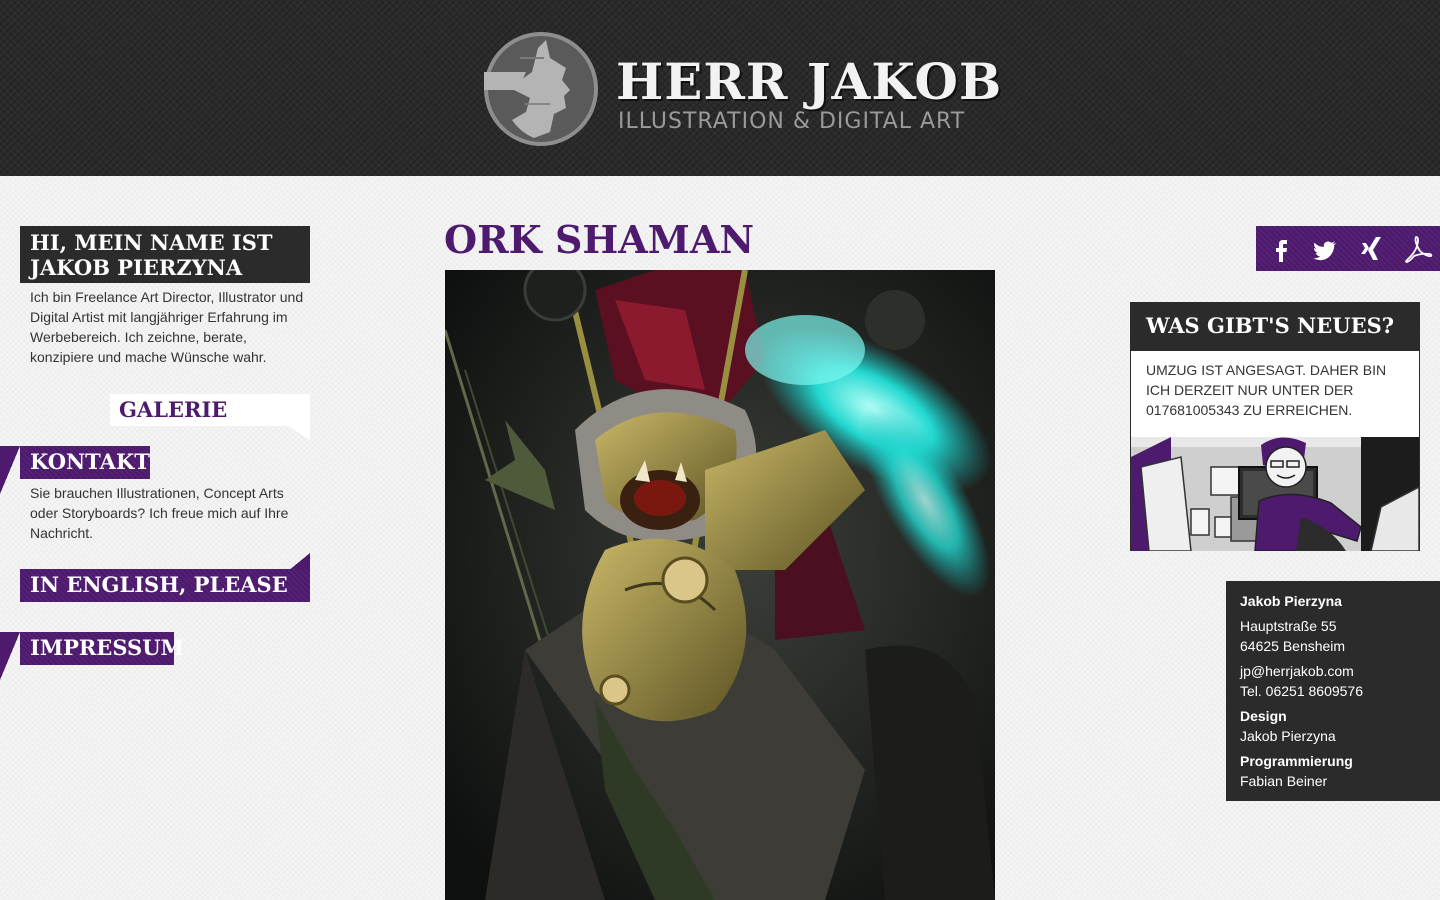 Image resolution: width=1440 pixels, height=900 pixels. Describe the element at coordinates (136, 267) in the screenshot. I see `intro-heading-line2: JAKOB PIERZYNA` at that location.